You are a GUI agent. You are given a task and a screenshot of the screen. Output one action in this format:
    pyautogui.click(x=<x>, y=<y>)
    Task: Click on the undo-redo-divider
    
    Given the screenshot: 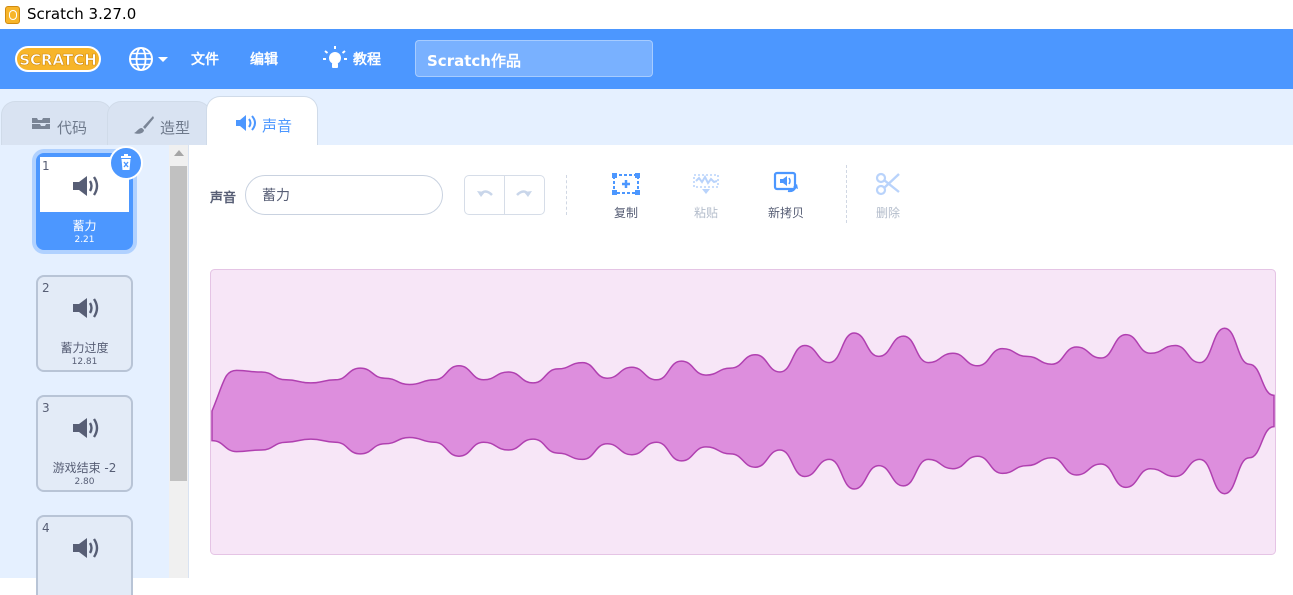 What is the action you would take?
    pyautogui.click(x=504, y=195)
    